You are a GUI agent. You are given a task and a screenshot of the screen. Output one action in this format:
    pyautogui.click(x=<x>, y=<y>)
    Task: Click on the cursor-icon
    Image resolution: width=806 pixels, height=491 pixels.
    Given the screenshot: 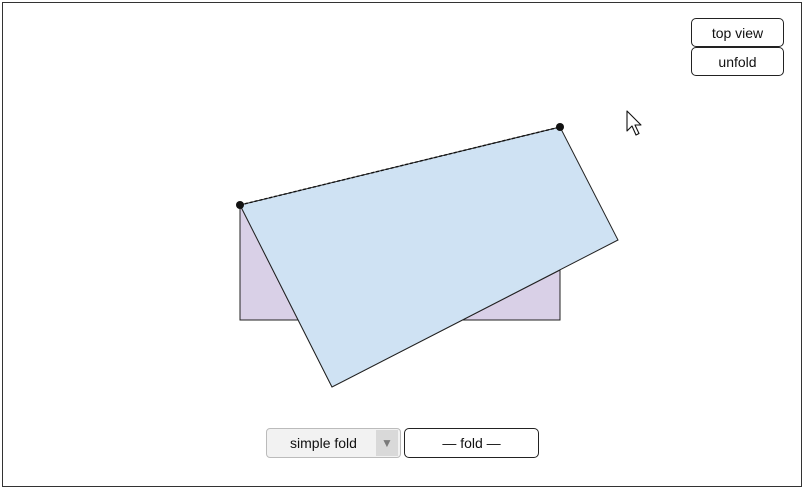 What is the action you would take?
    pyautogui.click(x=634, y=123)
    